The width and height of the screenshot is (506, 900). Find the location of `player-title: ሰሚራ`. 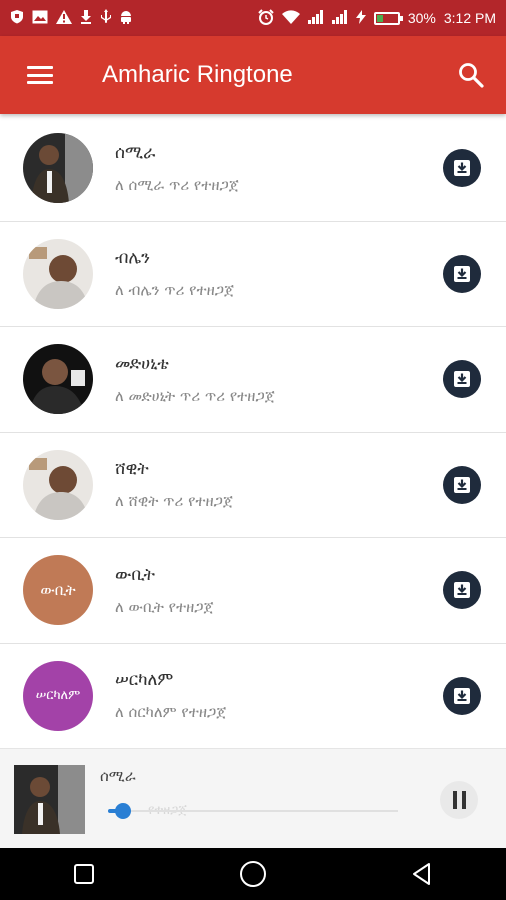

player-title: ሰሚራ is located at coordinates (118, 776).